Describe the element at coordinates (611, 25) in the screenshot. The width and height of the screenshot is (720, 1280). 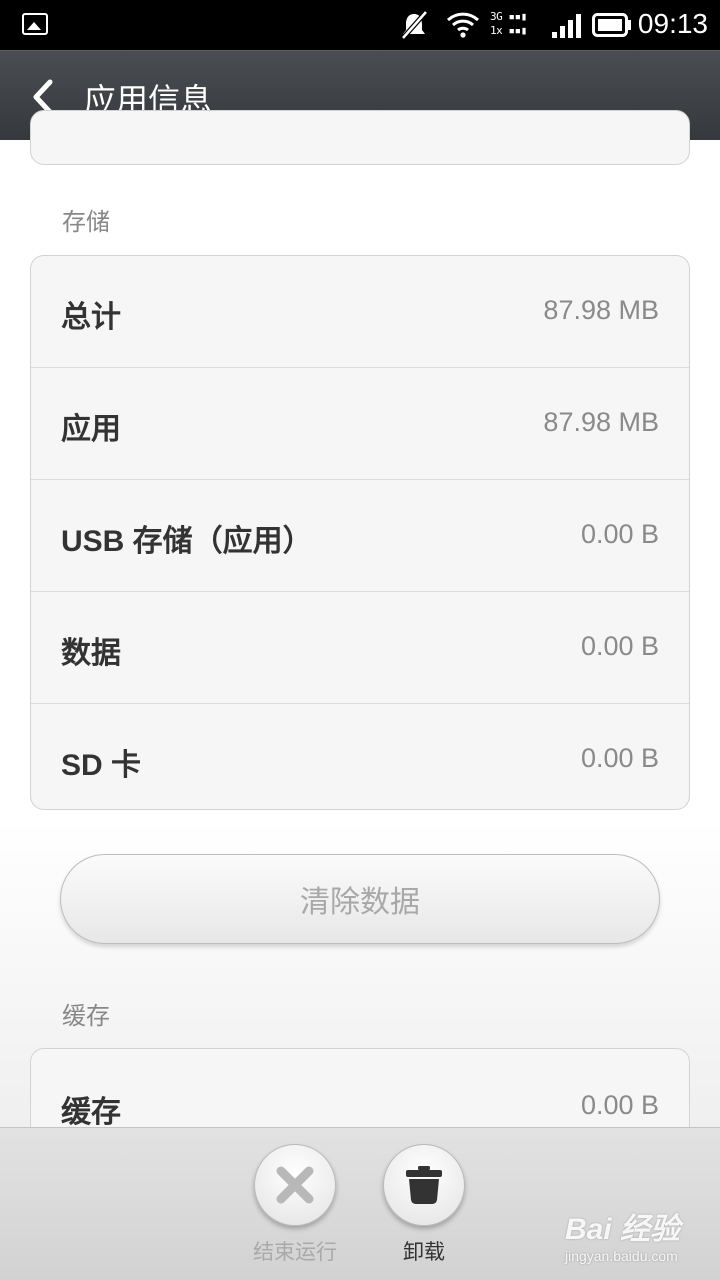
I see `battery-icon` at that location.